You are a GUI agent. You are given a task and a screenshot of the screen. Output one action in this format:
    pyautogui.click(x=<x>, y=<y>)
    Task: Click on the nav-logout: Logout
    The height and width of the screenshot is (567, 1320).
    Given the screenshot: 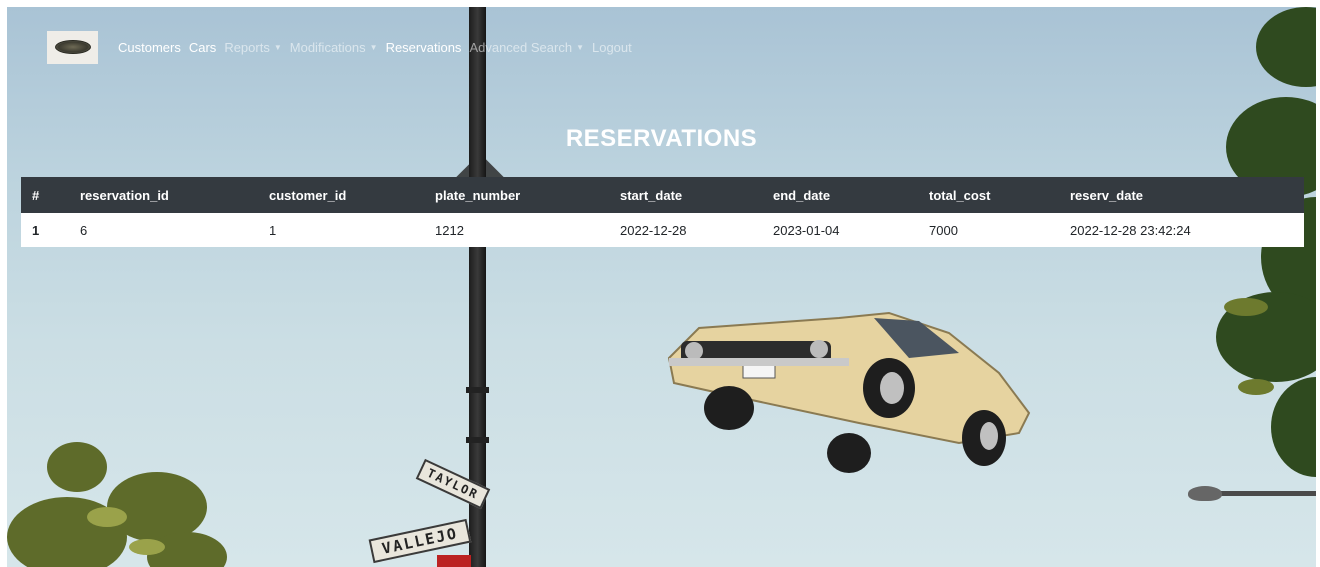 What is the action you would take?
    pyautogui.click(x=612, y=47)
    